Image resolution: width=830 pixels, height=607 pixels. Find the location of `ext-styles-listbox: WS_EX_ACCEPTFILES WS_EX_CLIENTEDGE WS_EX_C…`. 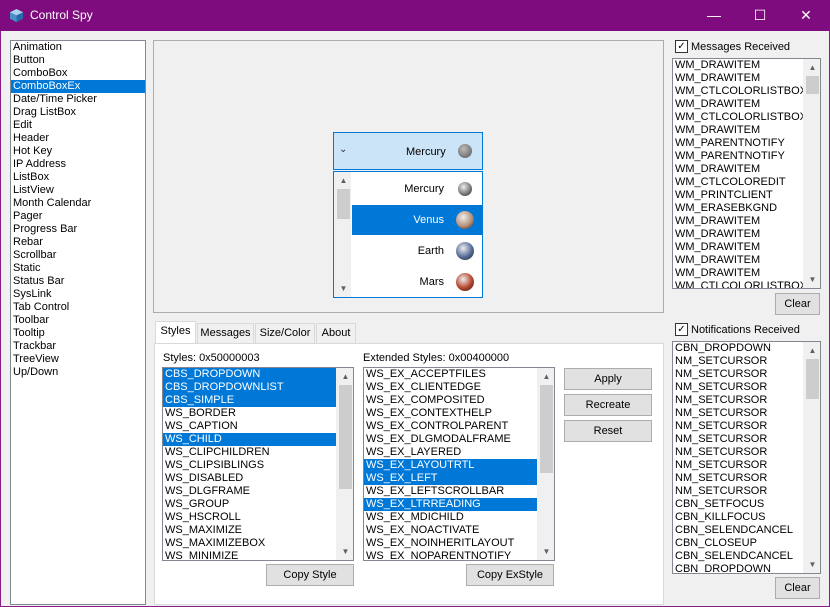

ext-styles-listbox: WS_EX_ACCEPTFILES WS_EX_CLIENTEDGE WS_EX_C… is located at coordinates (459, 464).